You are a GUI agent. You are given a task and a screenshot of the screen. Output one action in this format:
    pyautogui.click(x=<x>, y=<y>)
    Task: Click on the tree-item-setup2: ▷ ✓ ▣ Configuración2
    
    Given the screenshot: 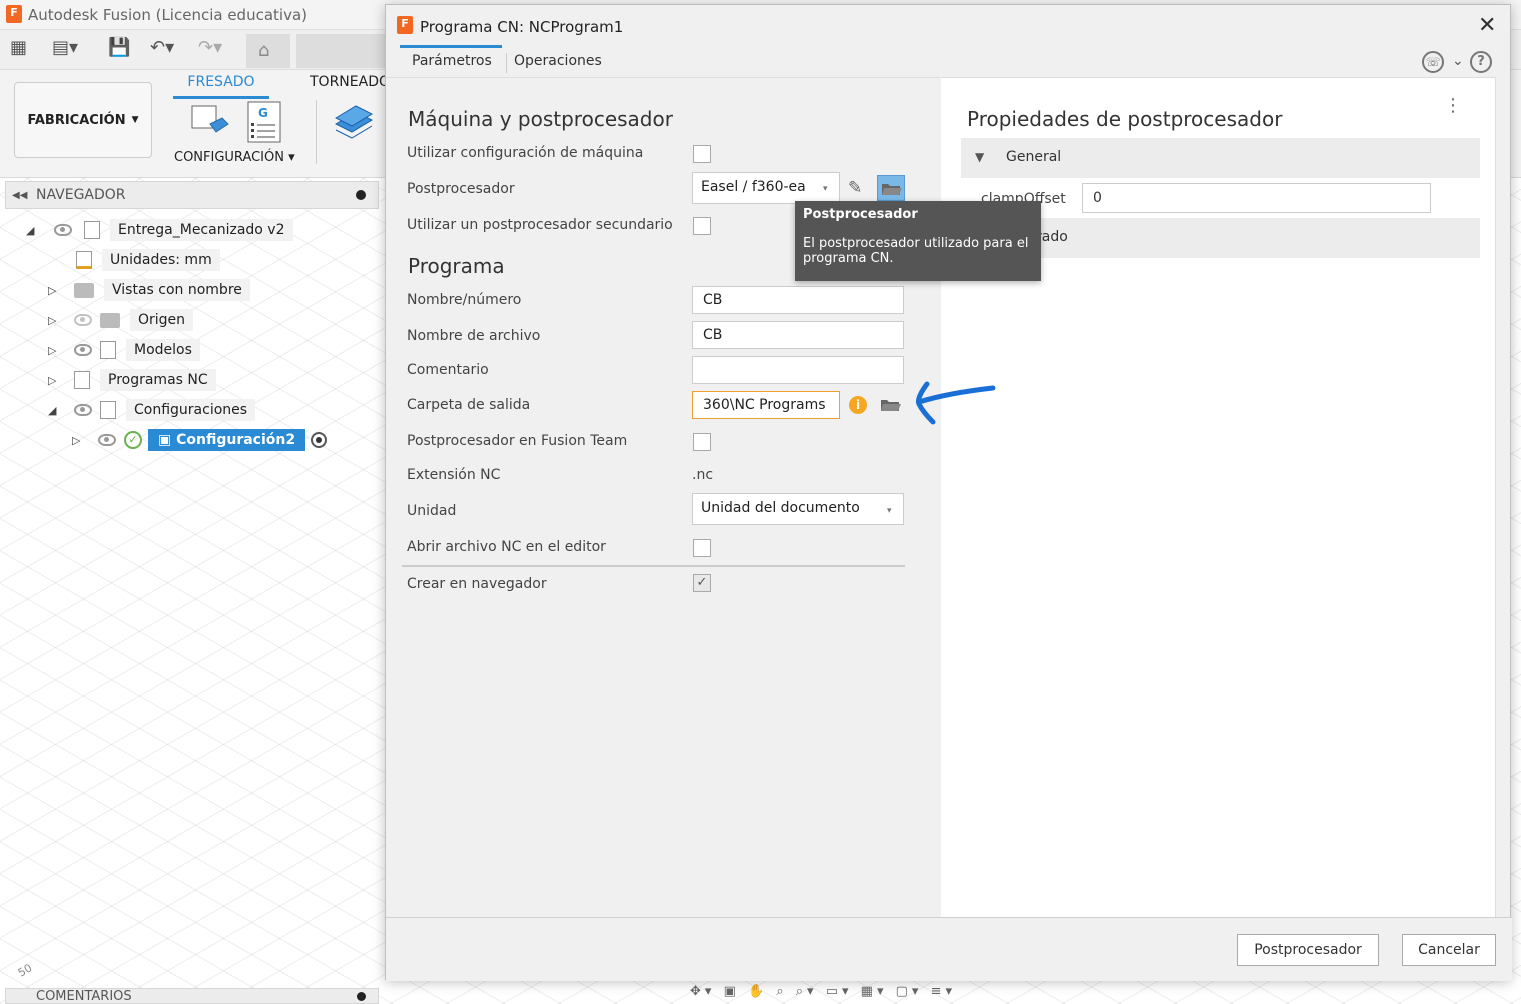 What is the action you would take?
    pyautogui.click(x=200, y=440)
    